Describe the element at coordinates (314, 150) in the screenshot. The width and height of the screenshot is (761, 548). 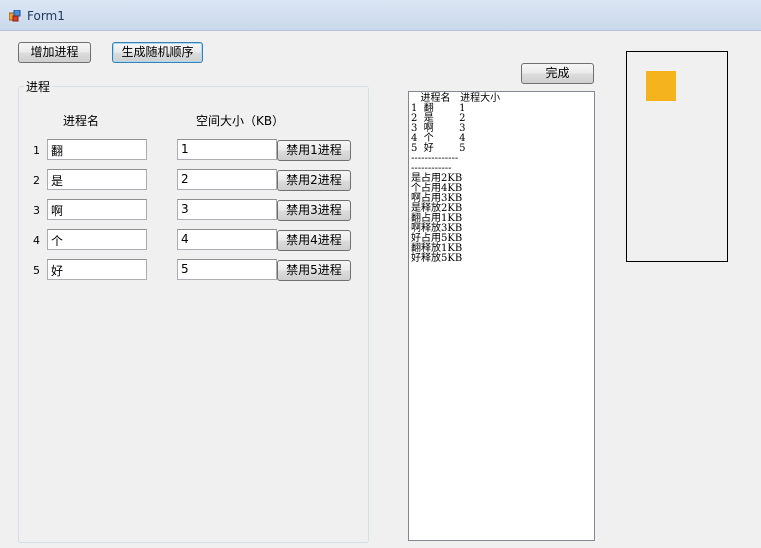
I see `disable-process-1-button: 禁用1进程` at that location.